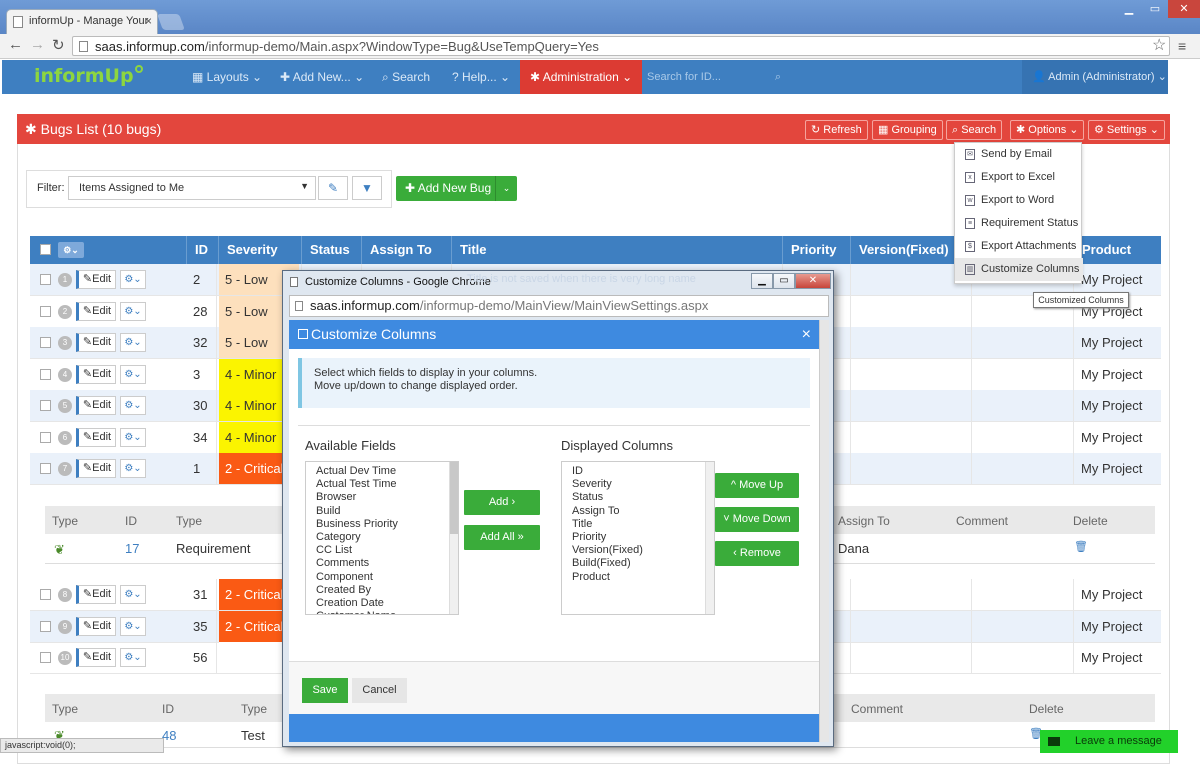 The image size is (1200, 765). What do you see at coordinates (456, 188) in the screenshot?
I see `add-new-bug-button: ✚ Add New Bug ⌄` at bounding box center [456, 188].